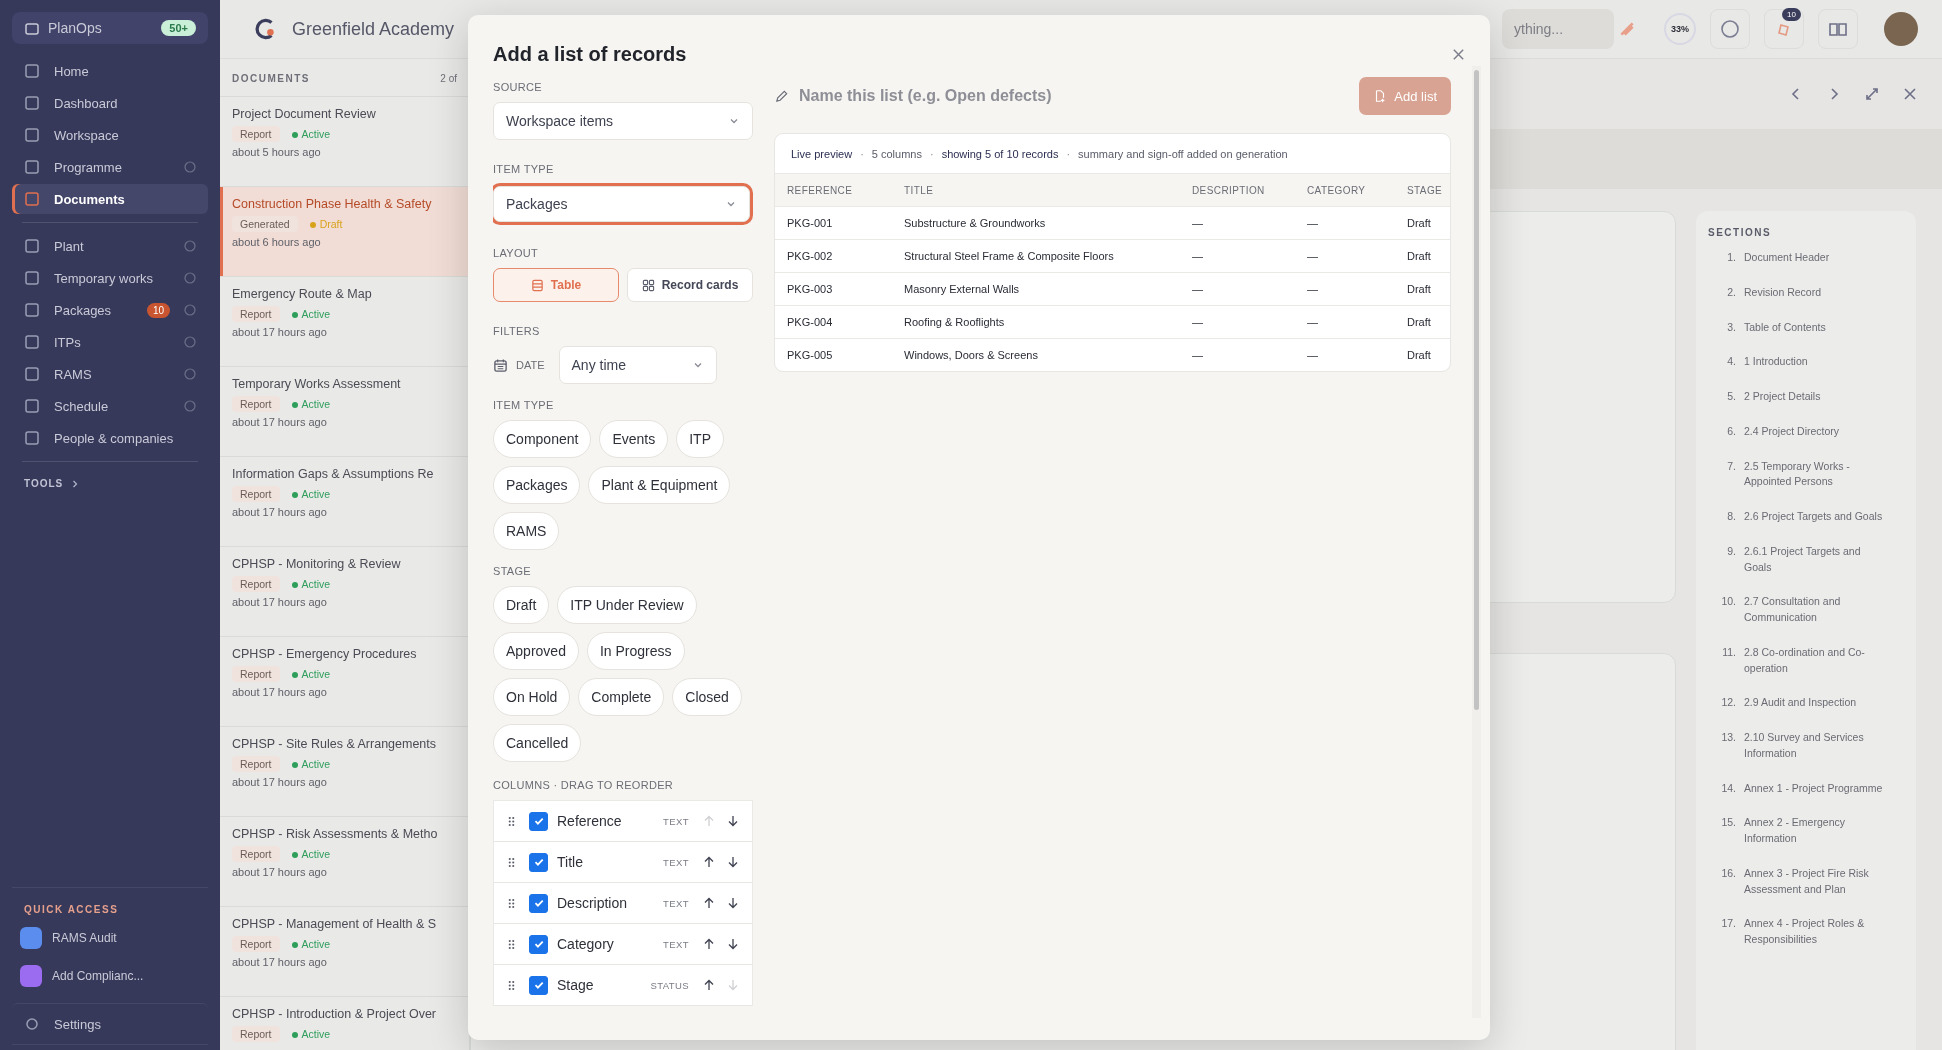  What do you see at coordinates (637, 365) in the screenshot?
I see `date-dropdown: Any time` at bounding box center [637, 365].